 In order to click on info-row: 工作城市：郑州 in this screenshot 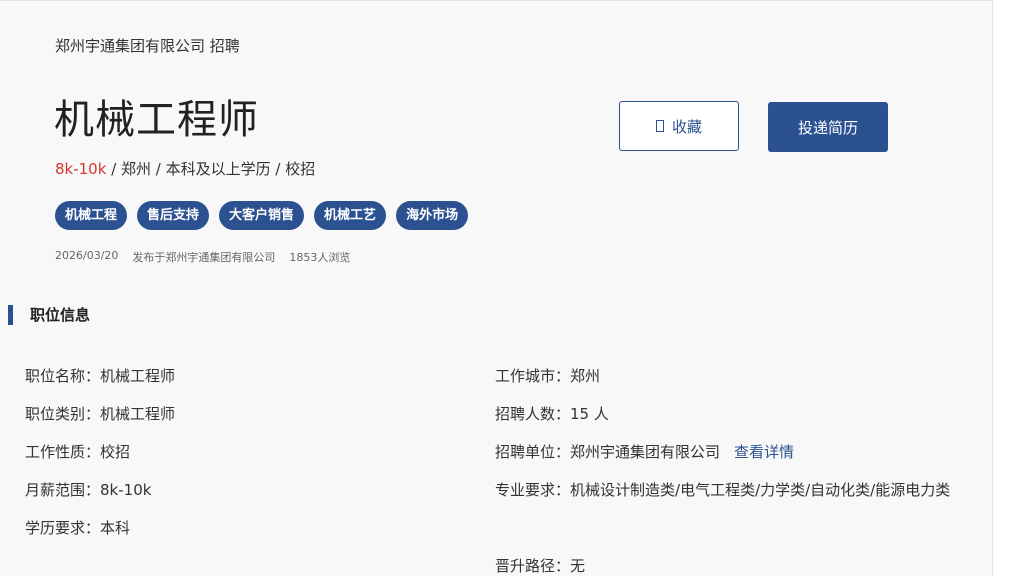, I will do `click(730, 376)`.